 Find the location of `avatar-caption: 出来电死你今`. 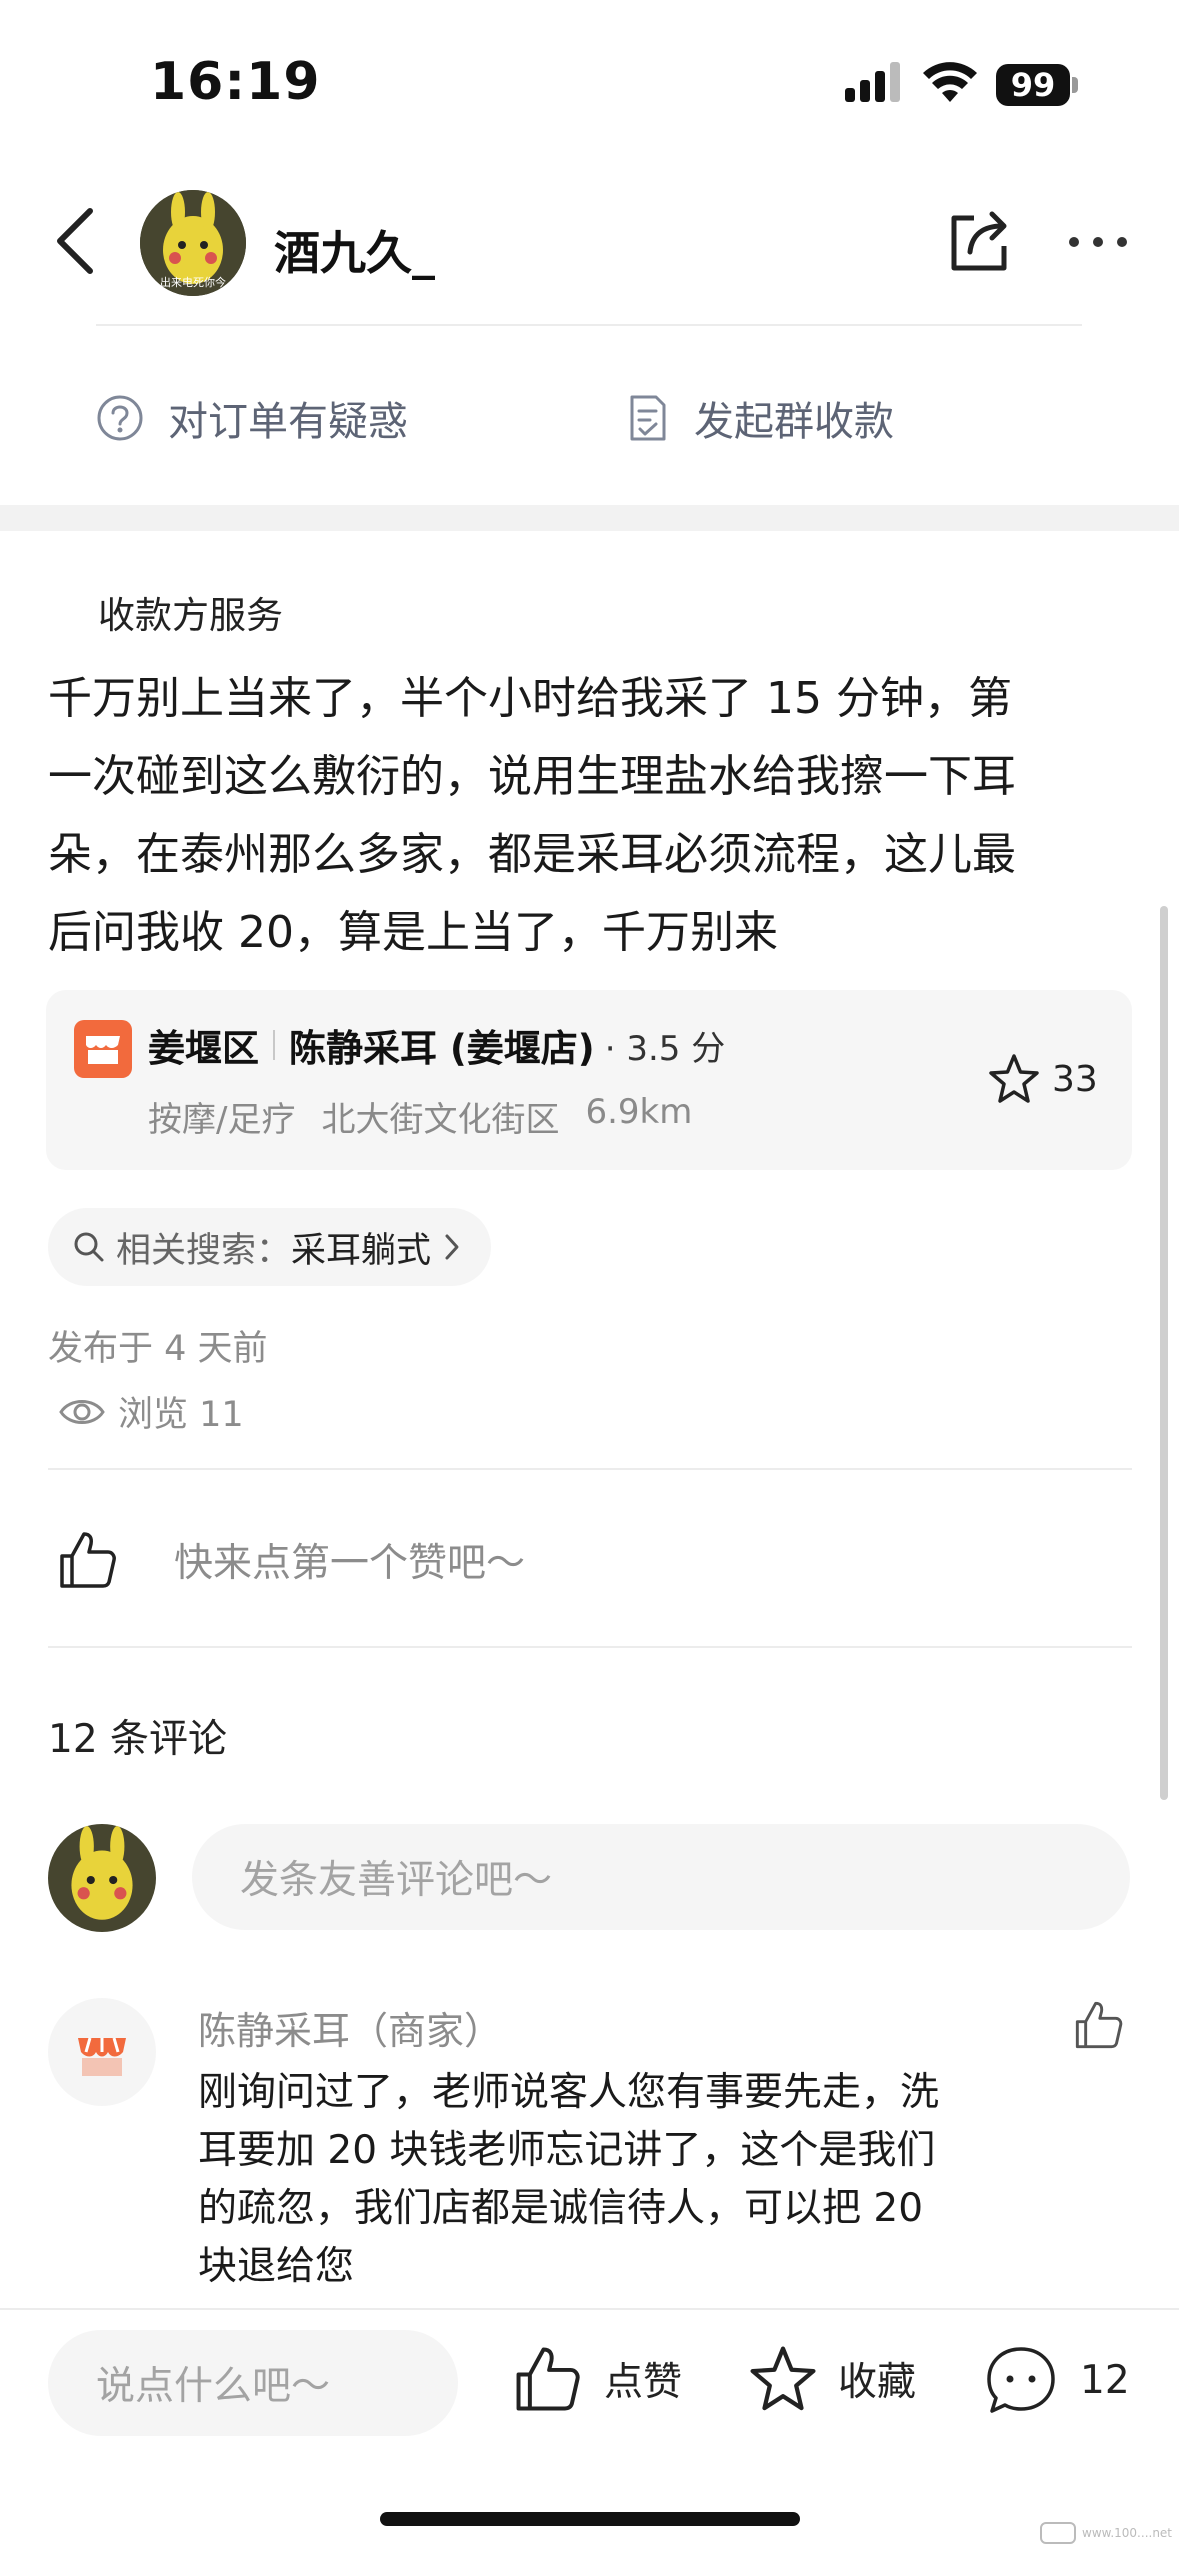

avatar-caption: 出来电死你今 is located at coordinates (193, 282).